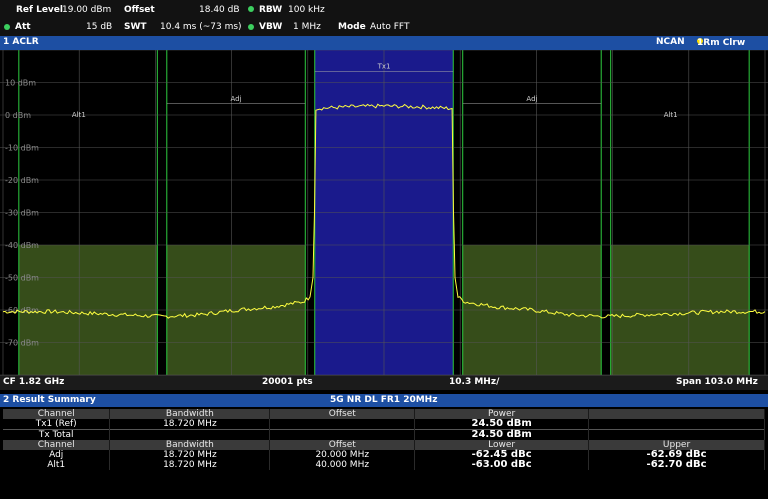  What do you see at coordinates (18, 115) in the screenshot?
I see `y-tick-label: 0 dBm` at bounding box center [18, 115].